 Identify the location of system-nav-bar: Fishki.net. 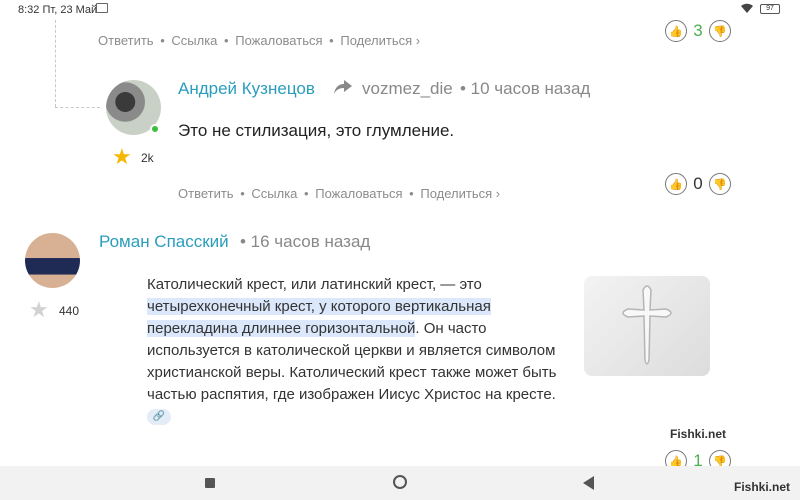
(400, 483).